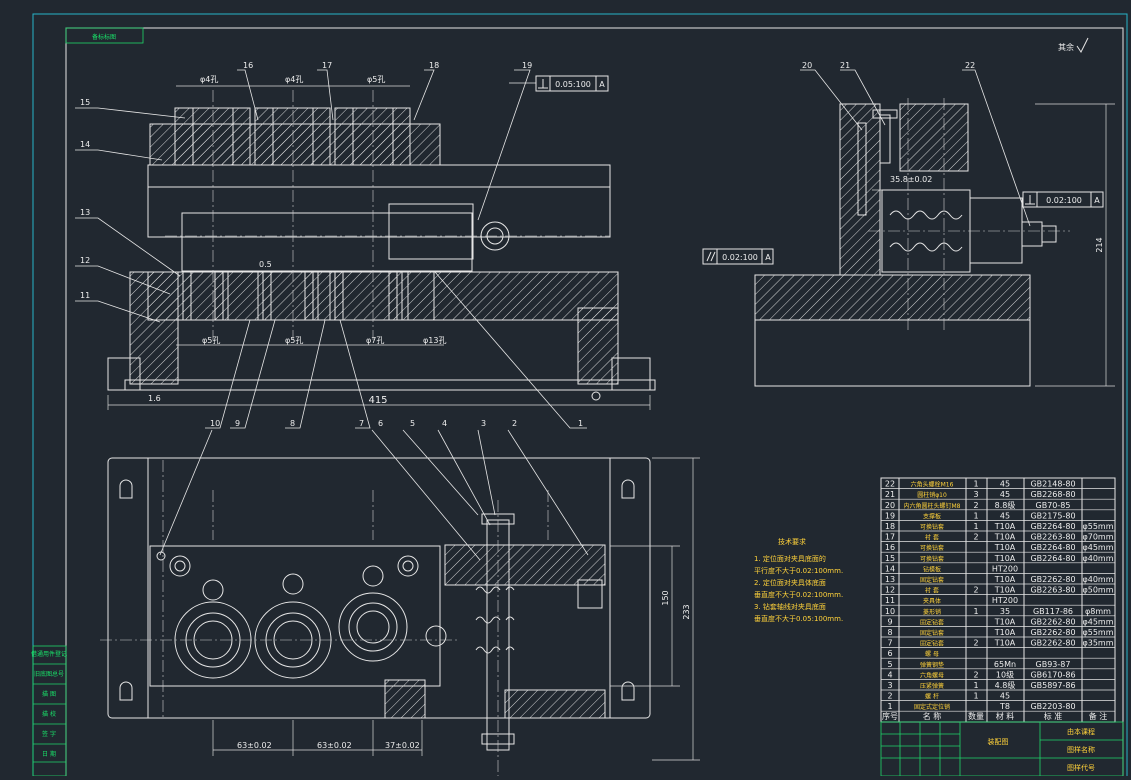  Describe the element at coordinates (412, 423) in the screenshot. I see `label-5: 5` at that location.